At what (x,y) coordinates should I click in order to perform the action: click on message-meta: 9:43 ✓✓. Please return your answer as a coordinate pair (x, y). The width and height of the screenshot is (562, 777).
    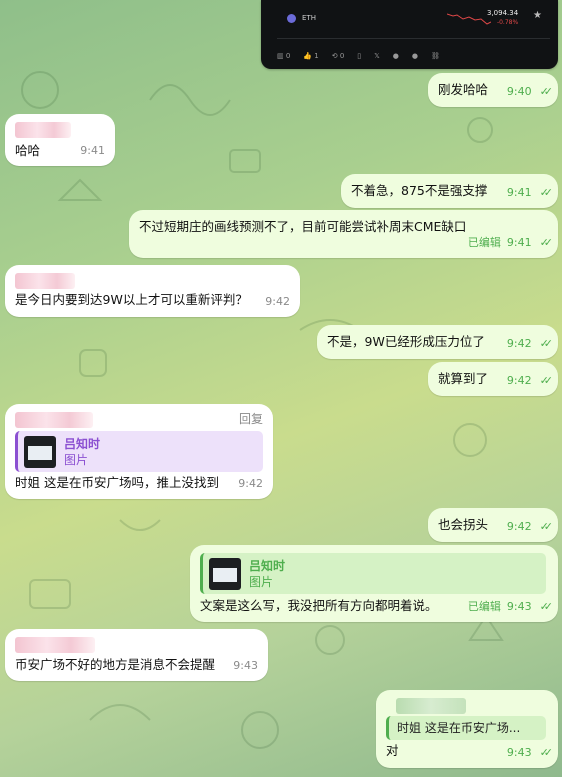
    Looking at the image, I should click on (530, 753).